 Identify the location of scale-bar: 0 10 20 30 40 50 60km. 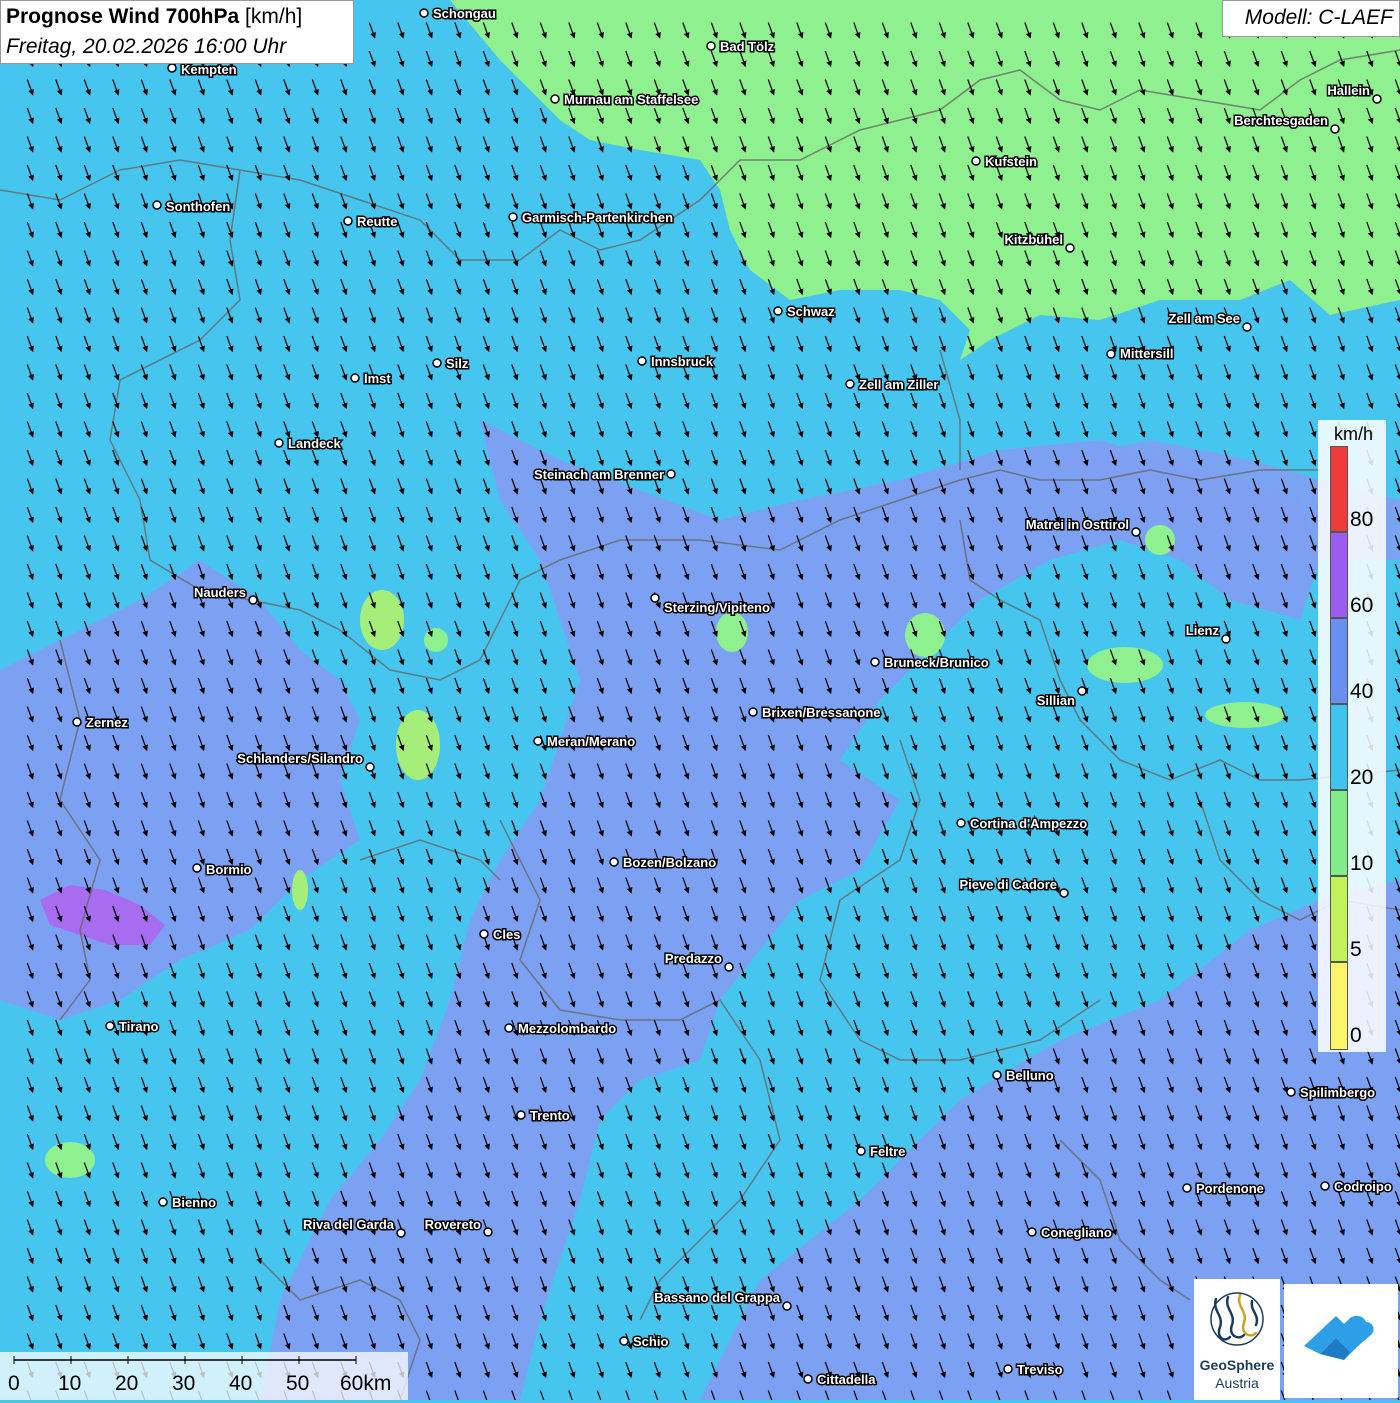
(204, 1376).